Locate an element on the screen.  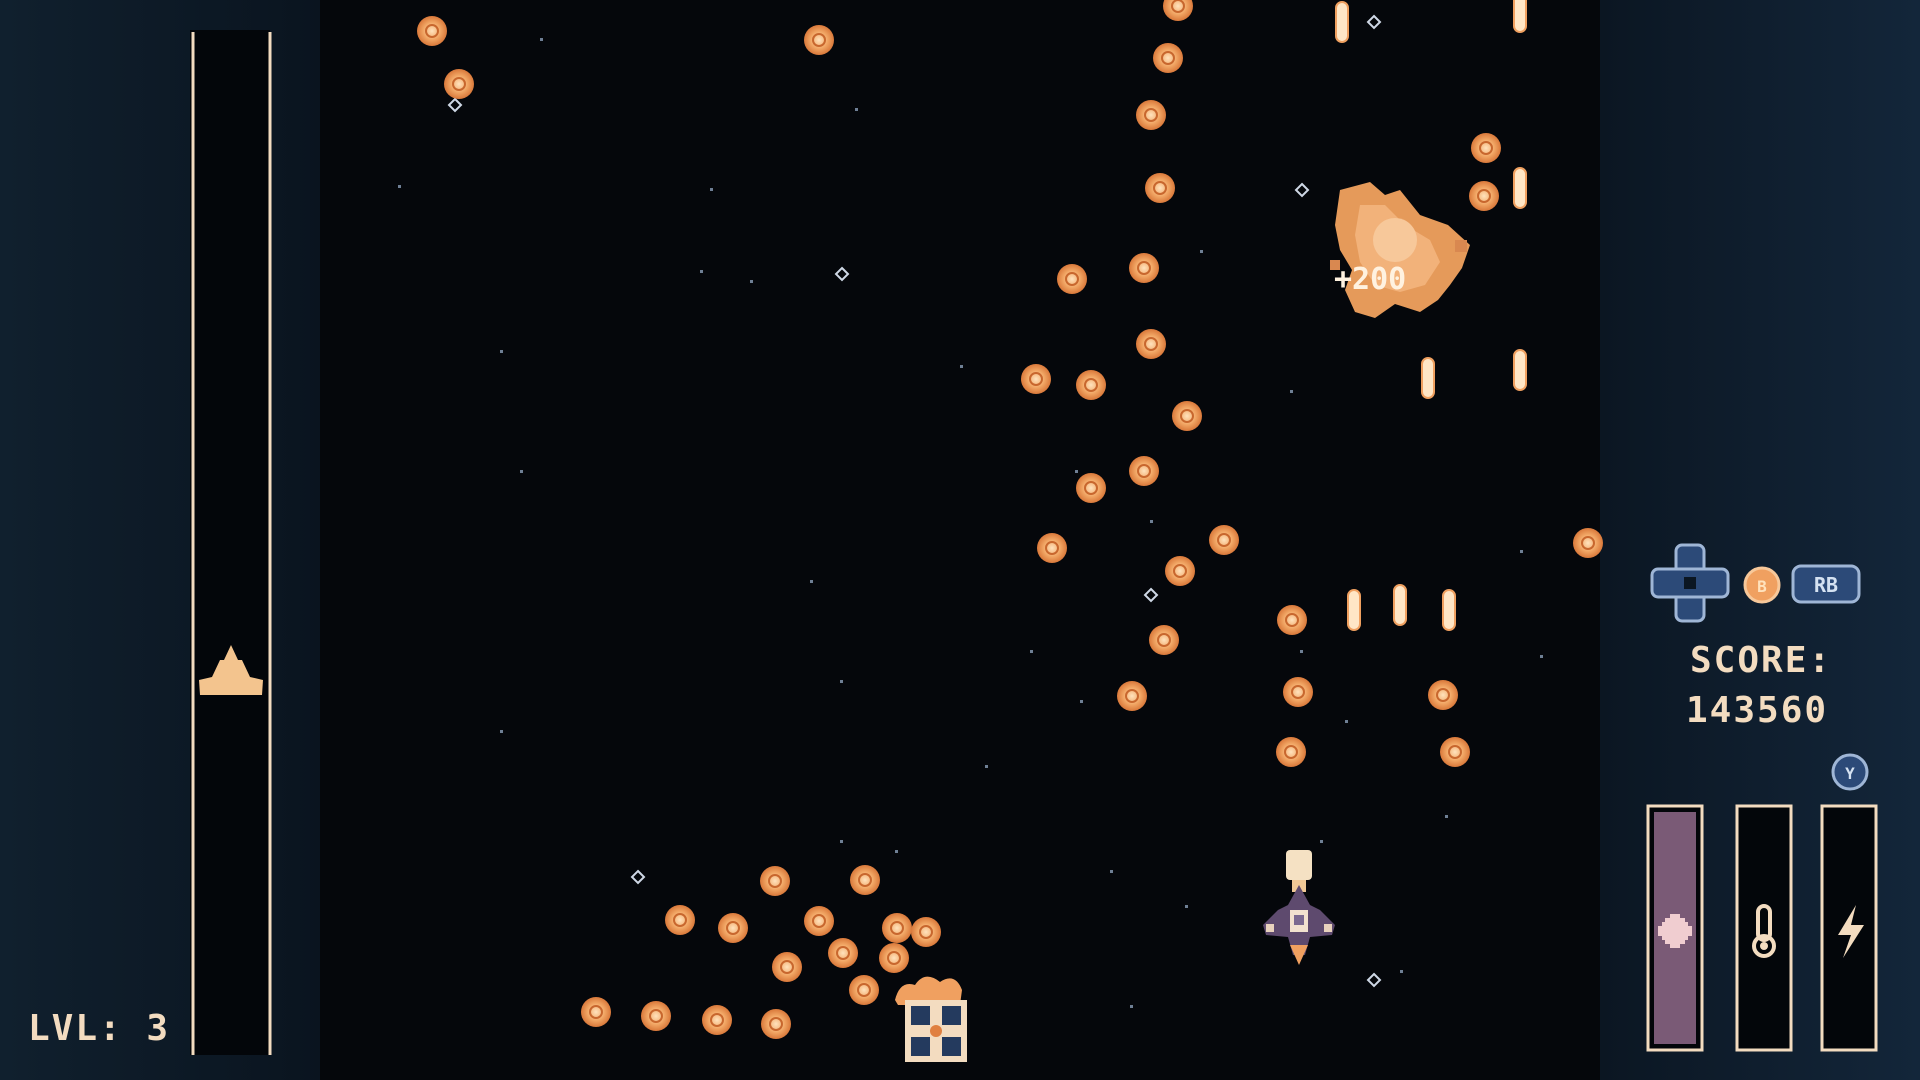
level-label: LVL: 3 is located at coordinates (99, 1028).